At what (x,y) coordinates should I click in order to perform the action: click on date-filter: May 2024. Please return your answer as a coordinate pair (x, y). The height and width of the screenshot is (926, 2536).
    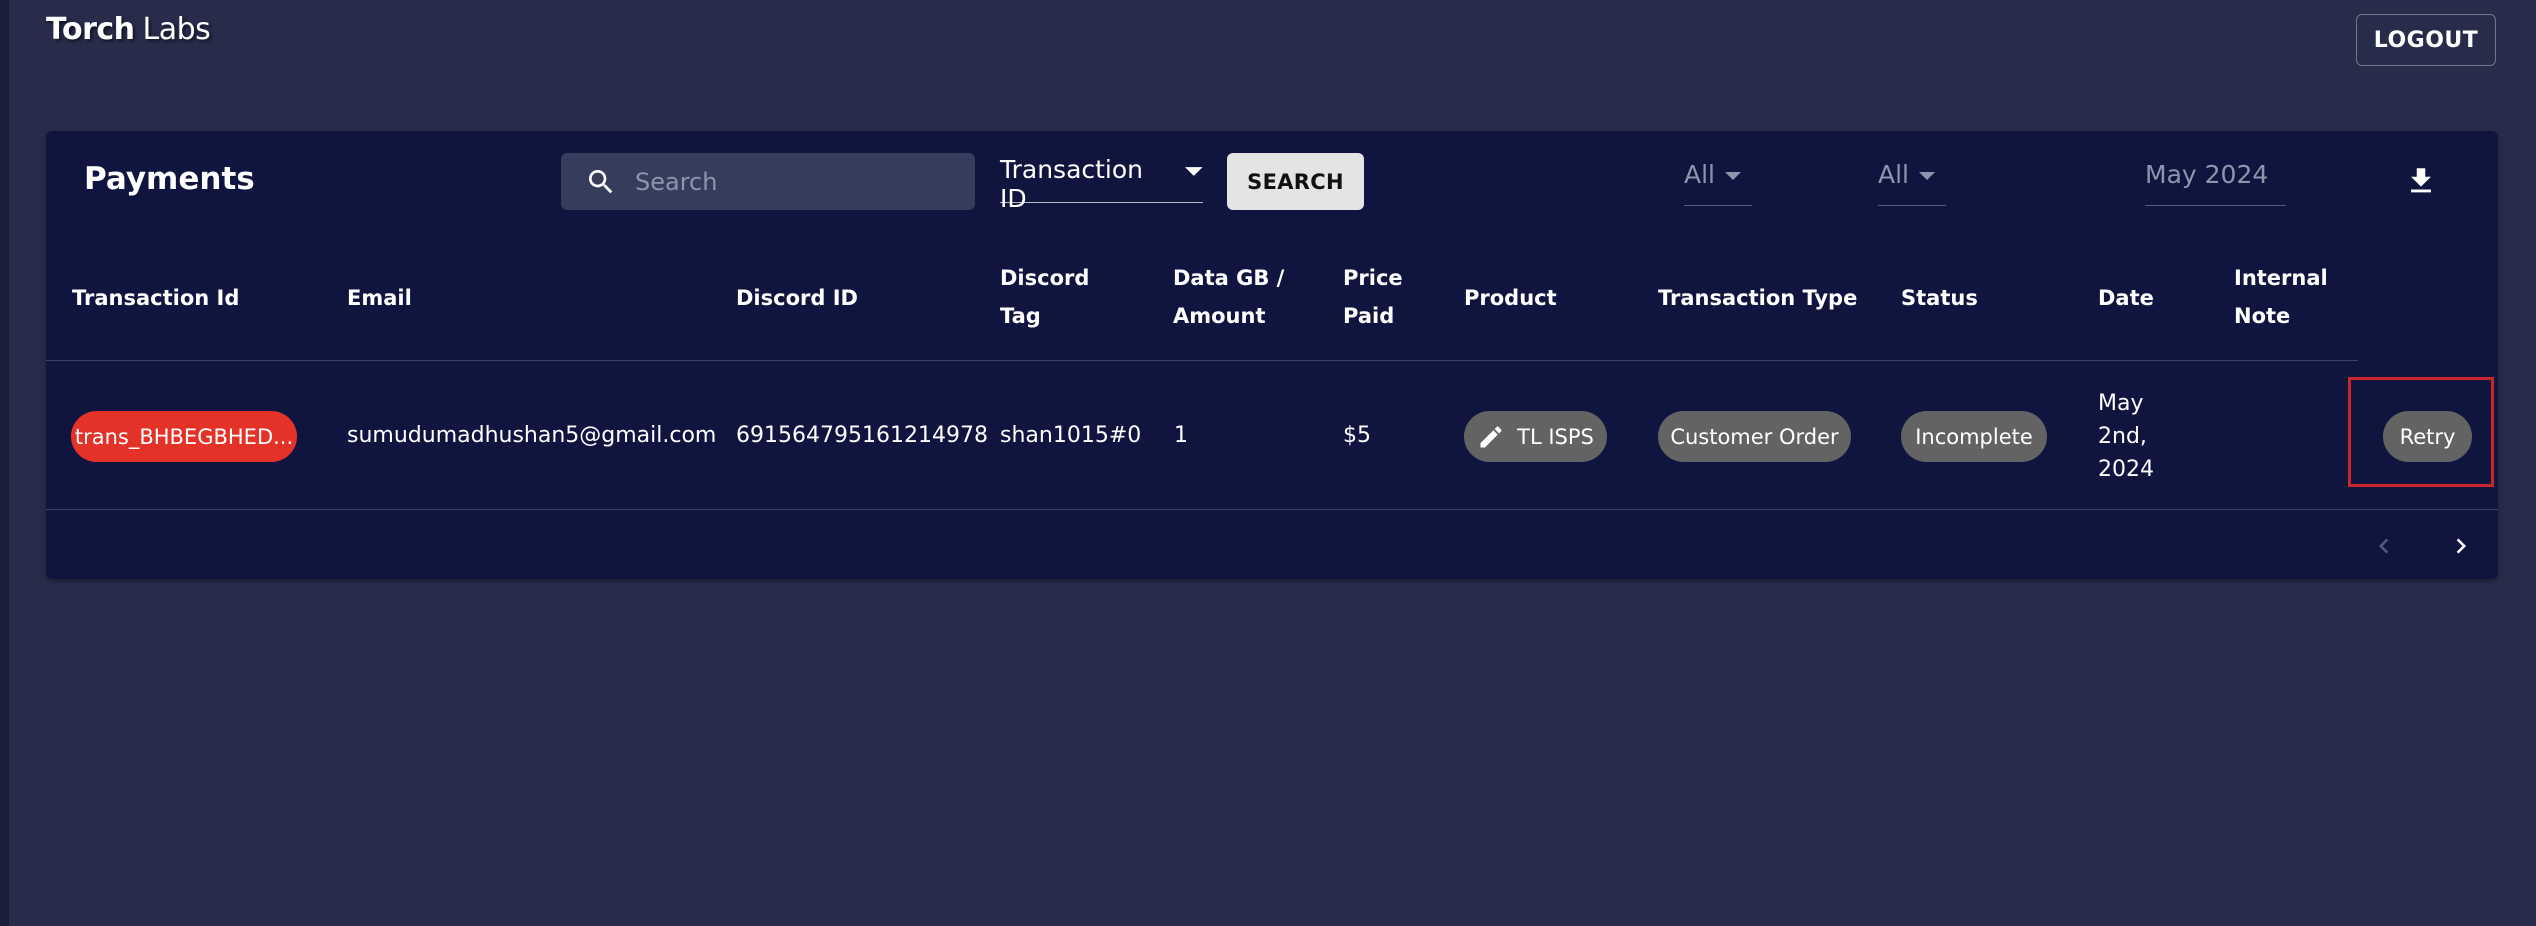
    Looking at the image, I should click on (2215, 183).